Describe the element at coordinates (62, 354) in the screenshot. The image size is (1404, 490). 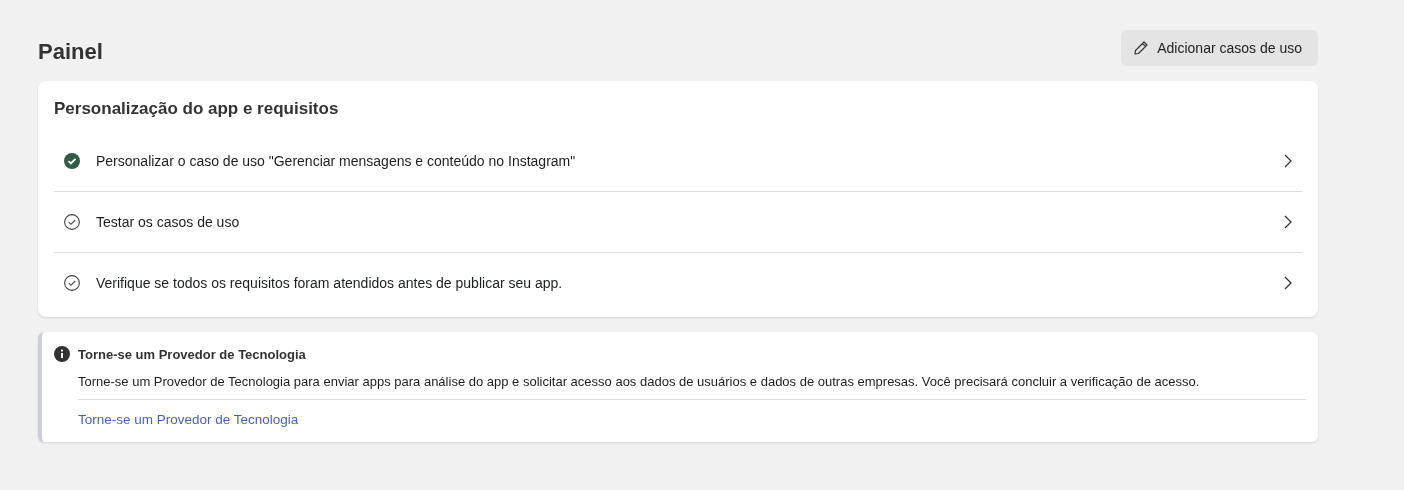
I see `info-icon` at that location.